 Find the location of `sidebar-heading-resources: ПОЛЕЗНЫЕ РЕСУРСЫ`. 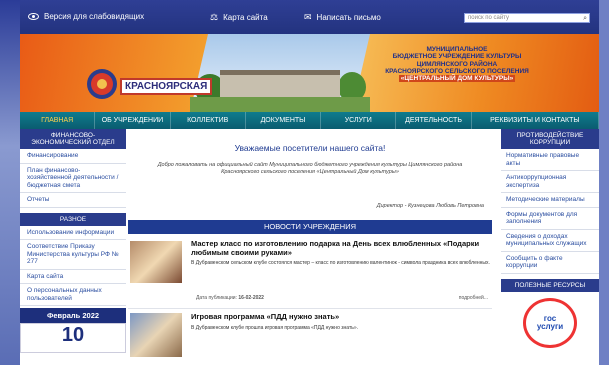

sidebar-heading-resources: ПОЛЕЗНЫЕ РЕСУРСЫ is located at coordinates (550, 285).